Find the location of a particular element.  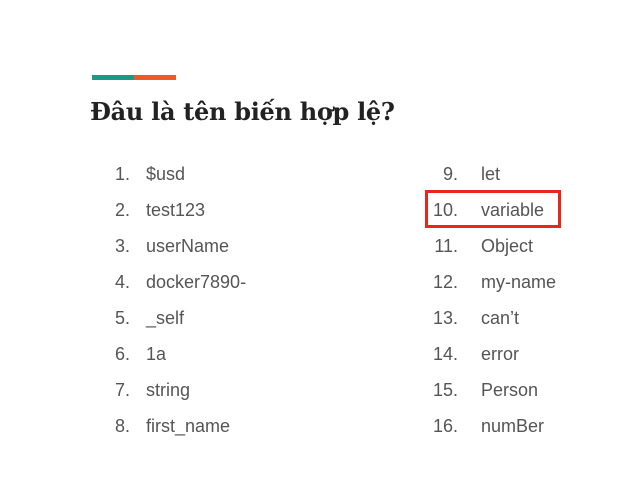

item-name: 1a is located at coordinates (156, 353).